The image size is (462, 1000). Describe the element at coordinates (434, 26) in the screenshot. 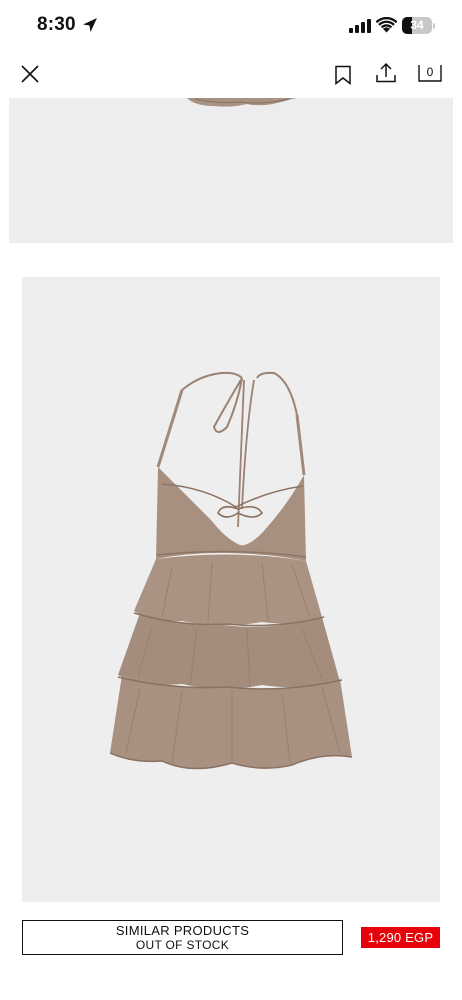

I see `battery-cap` at that location.